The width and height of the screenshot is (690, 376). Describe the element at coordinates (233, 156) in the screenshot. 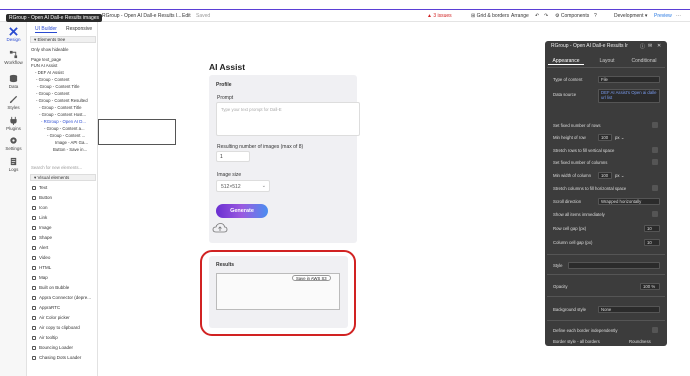

I see `num-images-input: 1` at that location.